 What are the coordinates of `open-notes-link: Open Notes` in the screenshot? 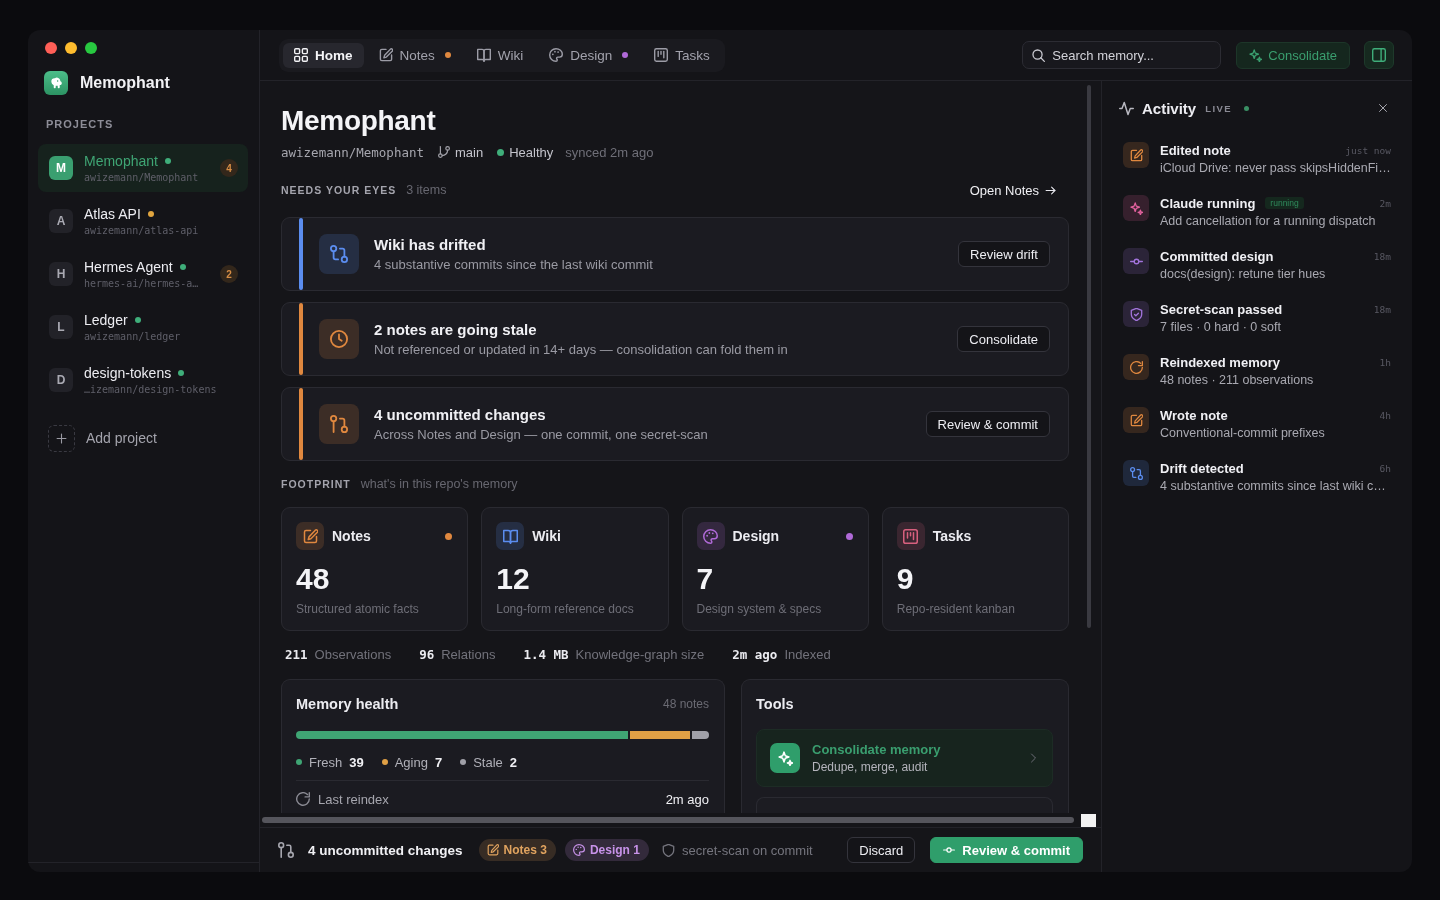 It's located at (1012, 190).